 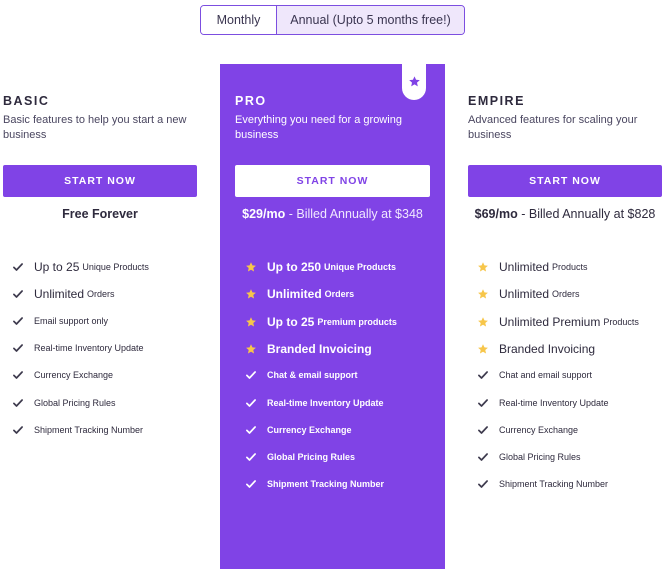 I want to click on featured-ribbon, so click(x=414, y=82).